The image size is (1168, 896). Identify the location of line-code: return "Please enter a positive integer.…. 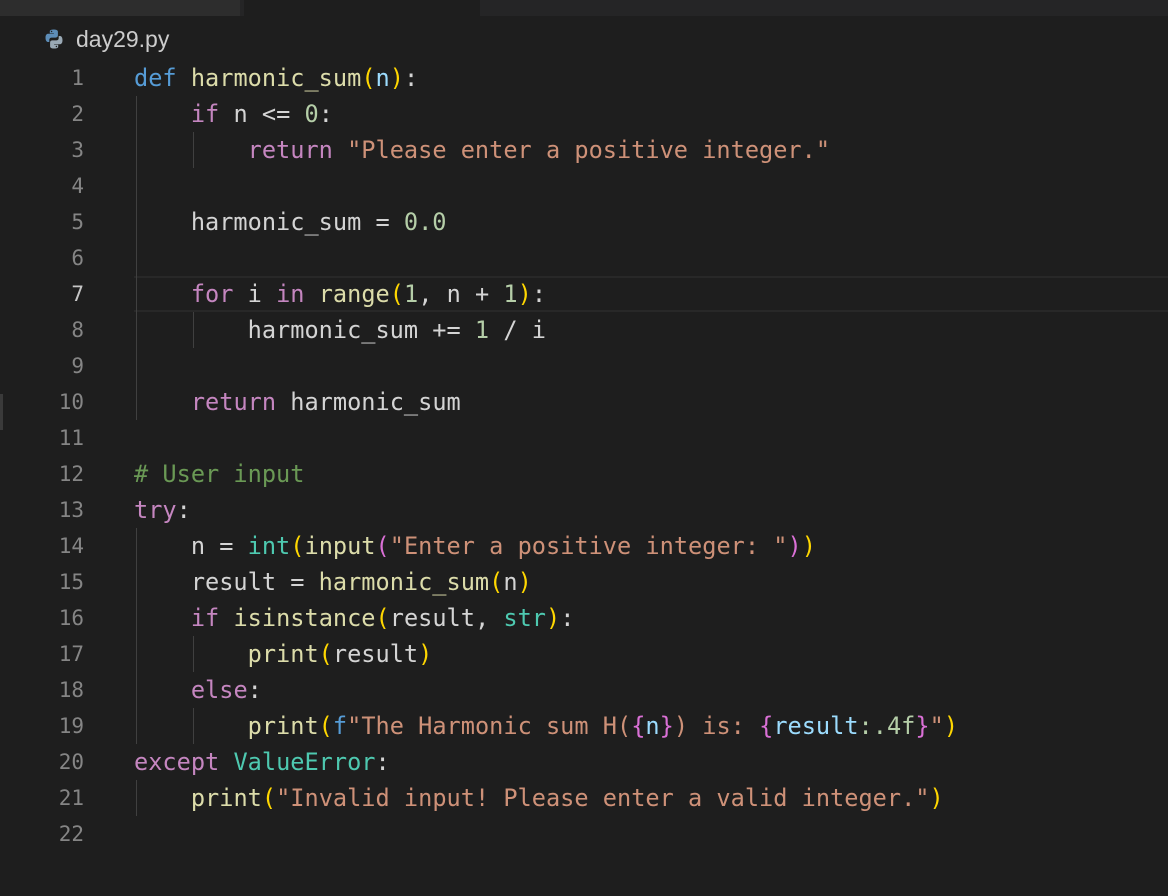
(482, 150).